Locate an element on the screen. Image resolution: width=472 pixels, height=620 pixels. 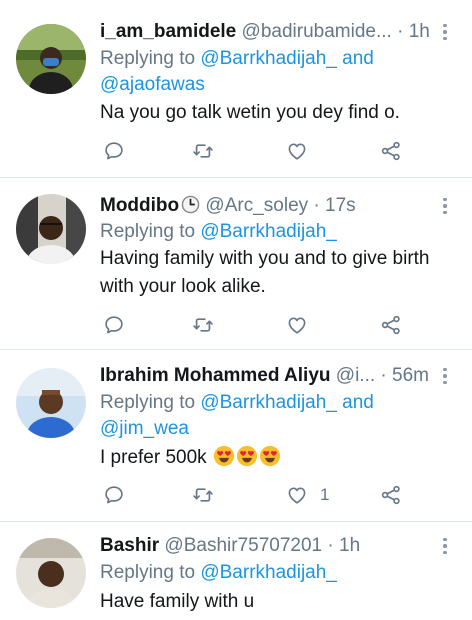
timestamp: 56m is located at coordinates (410, 375).